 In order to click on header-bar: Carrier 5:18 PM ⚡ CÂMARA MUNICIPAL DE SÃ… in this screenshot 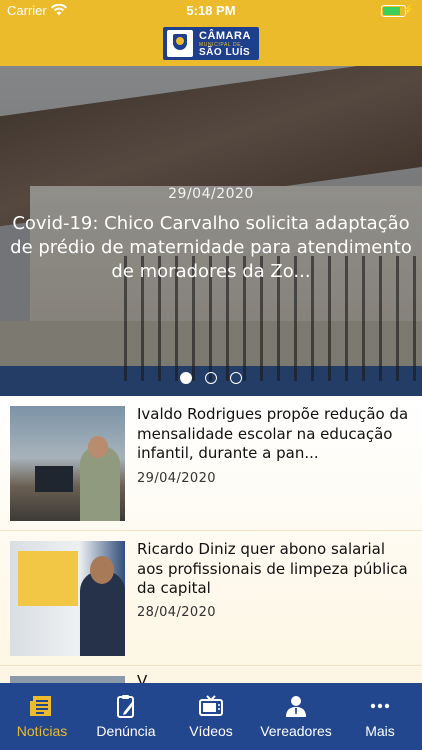, I will do `click(211, 33)`.